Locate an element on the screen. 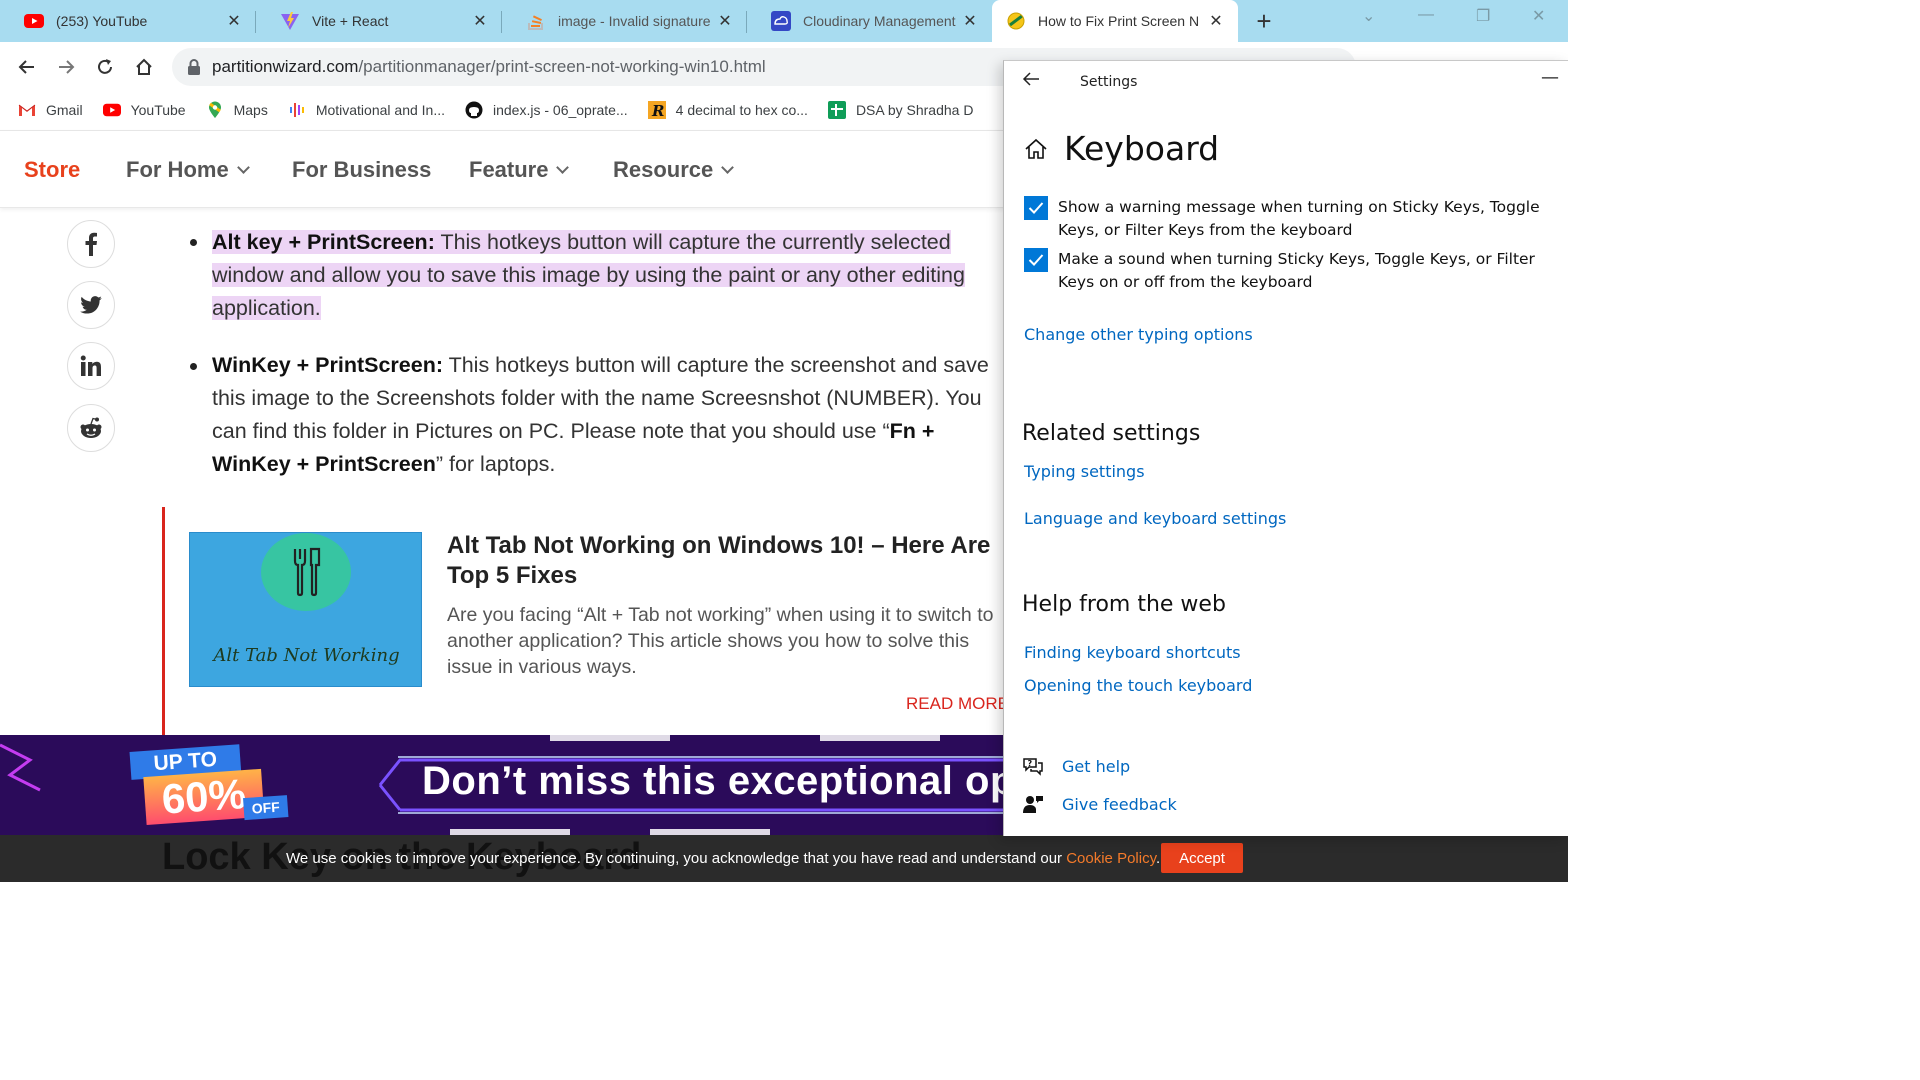 The width and height of the screenshot is (1920, 1080). get-help-link: Get help is located at coordinates (1096, 766).